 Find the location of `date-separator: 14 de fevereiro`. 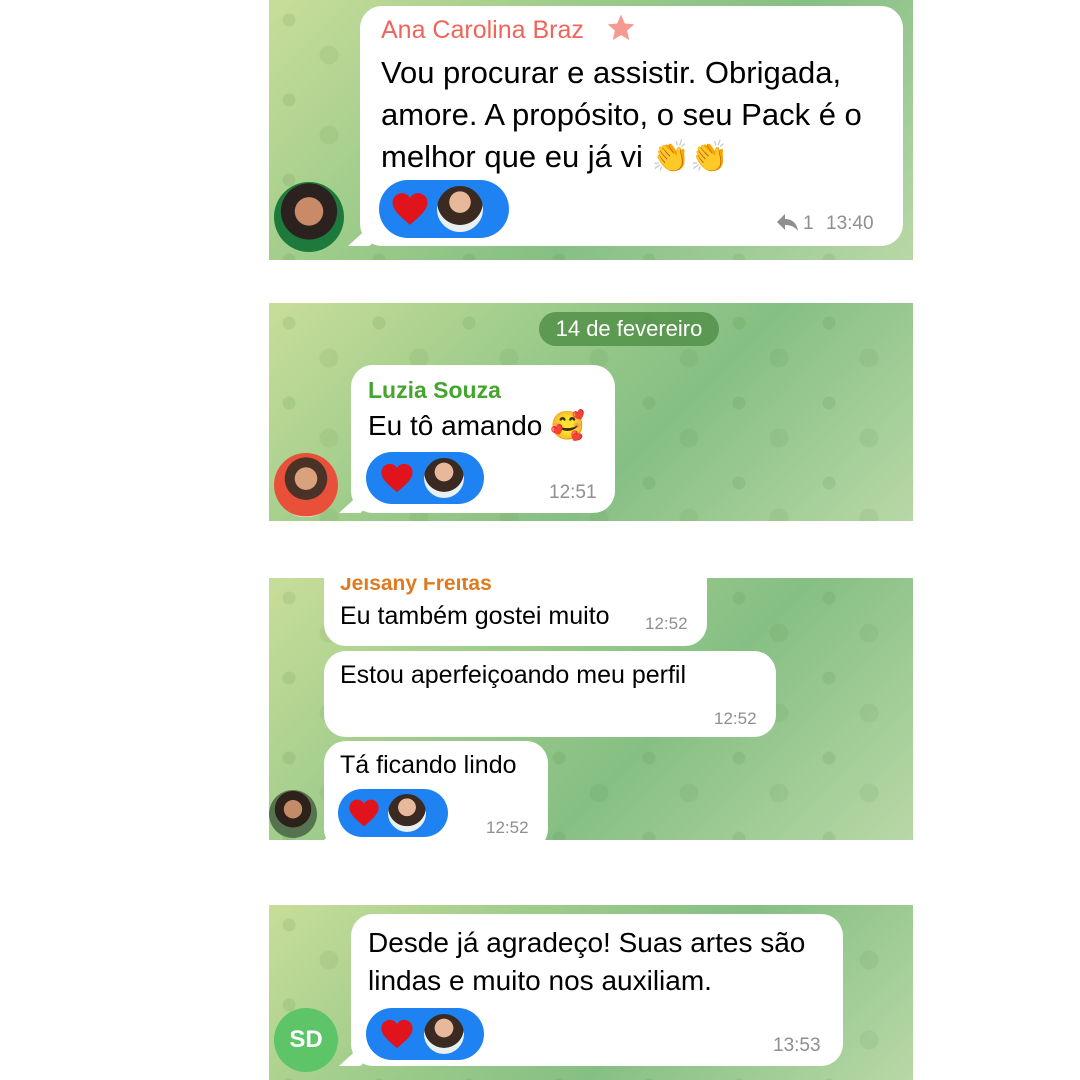

date-separator: 14 de fevereiro is located at coordinates (629, 329).